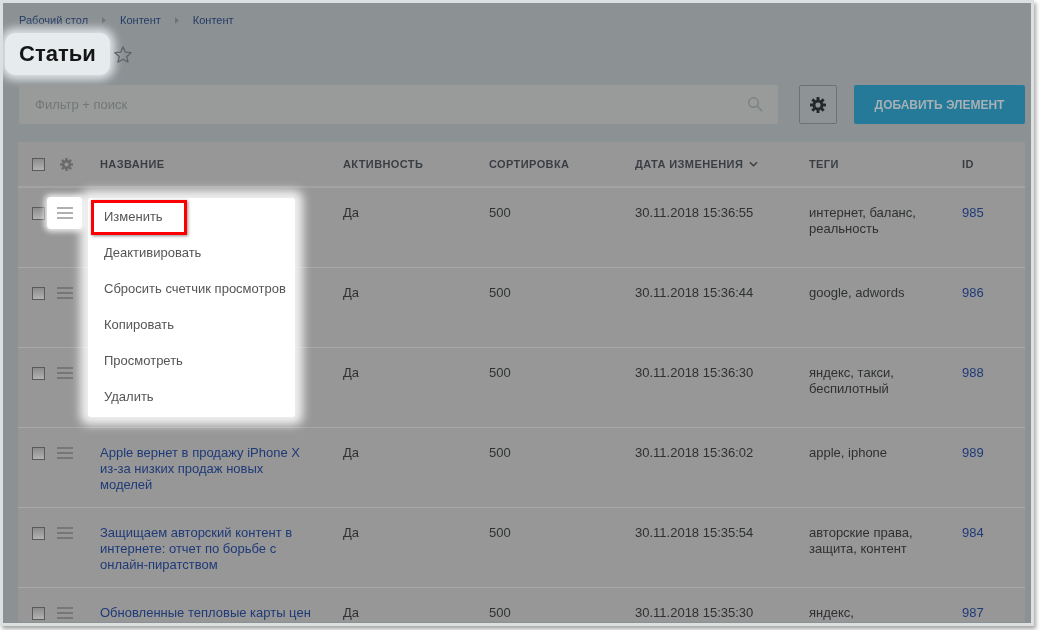 The height and width of the screenshot is (630, 1040). Describe the element at coordinates (973, 372) in the screenshot. I see `id-link: 988` at that location.